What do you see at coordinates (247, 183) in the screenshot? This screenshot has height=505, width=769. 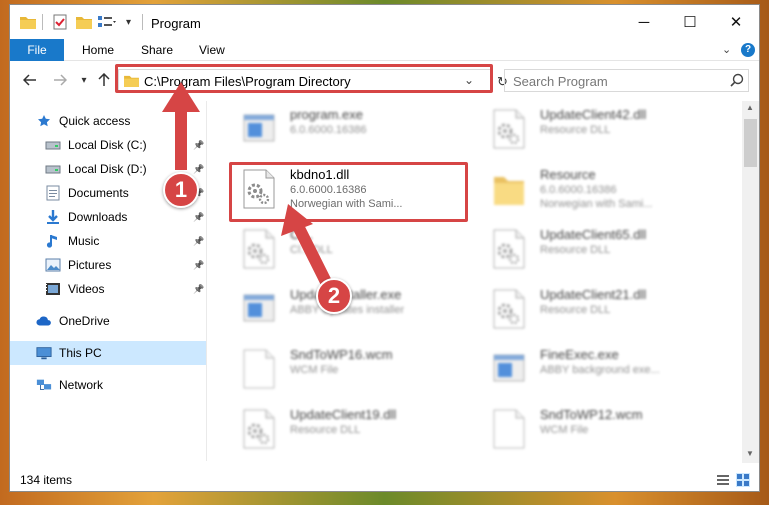 I see `annotation-arrows` at bounding box center [247, 183].